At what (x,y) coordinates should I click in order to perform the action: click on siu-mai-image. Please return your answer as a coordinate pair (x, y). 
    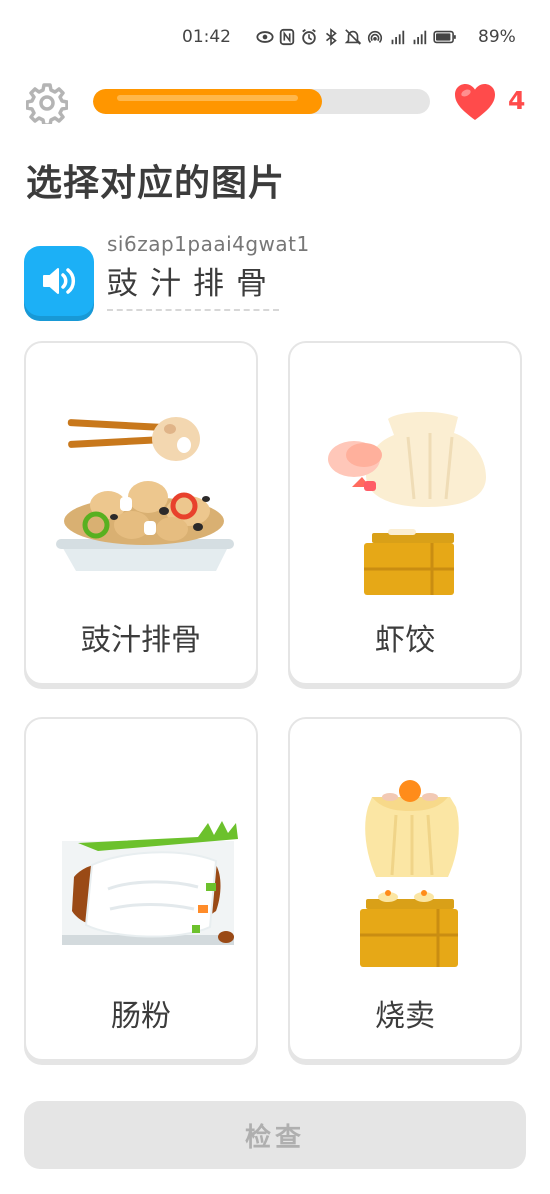
    Looking at the image, I should click on (409, 873).